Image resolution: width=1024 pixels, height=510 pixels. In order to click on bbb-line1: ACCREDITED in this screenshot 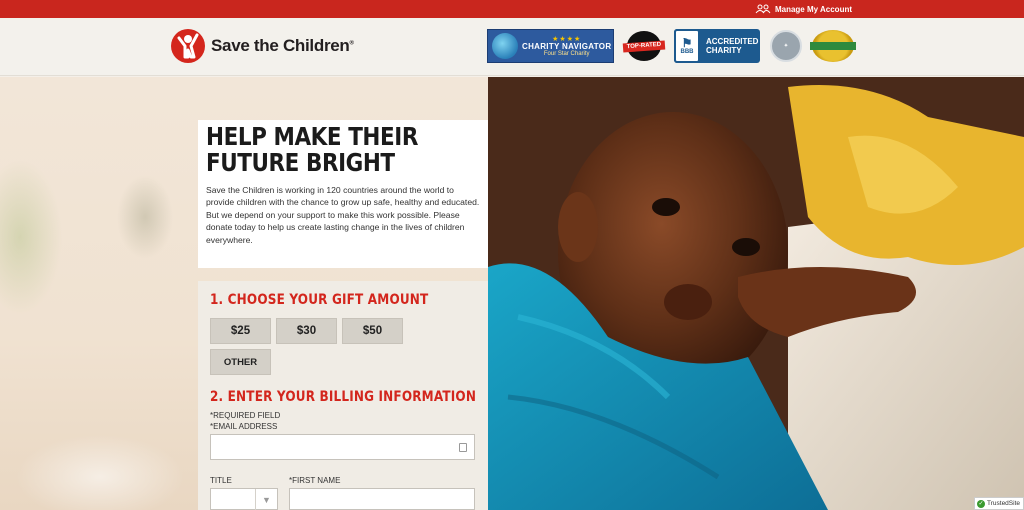, I will do `click(732, 41)`.